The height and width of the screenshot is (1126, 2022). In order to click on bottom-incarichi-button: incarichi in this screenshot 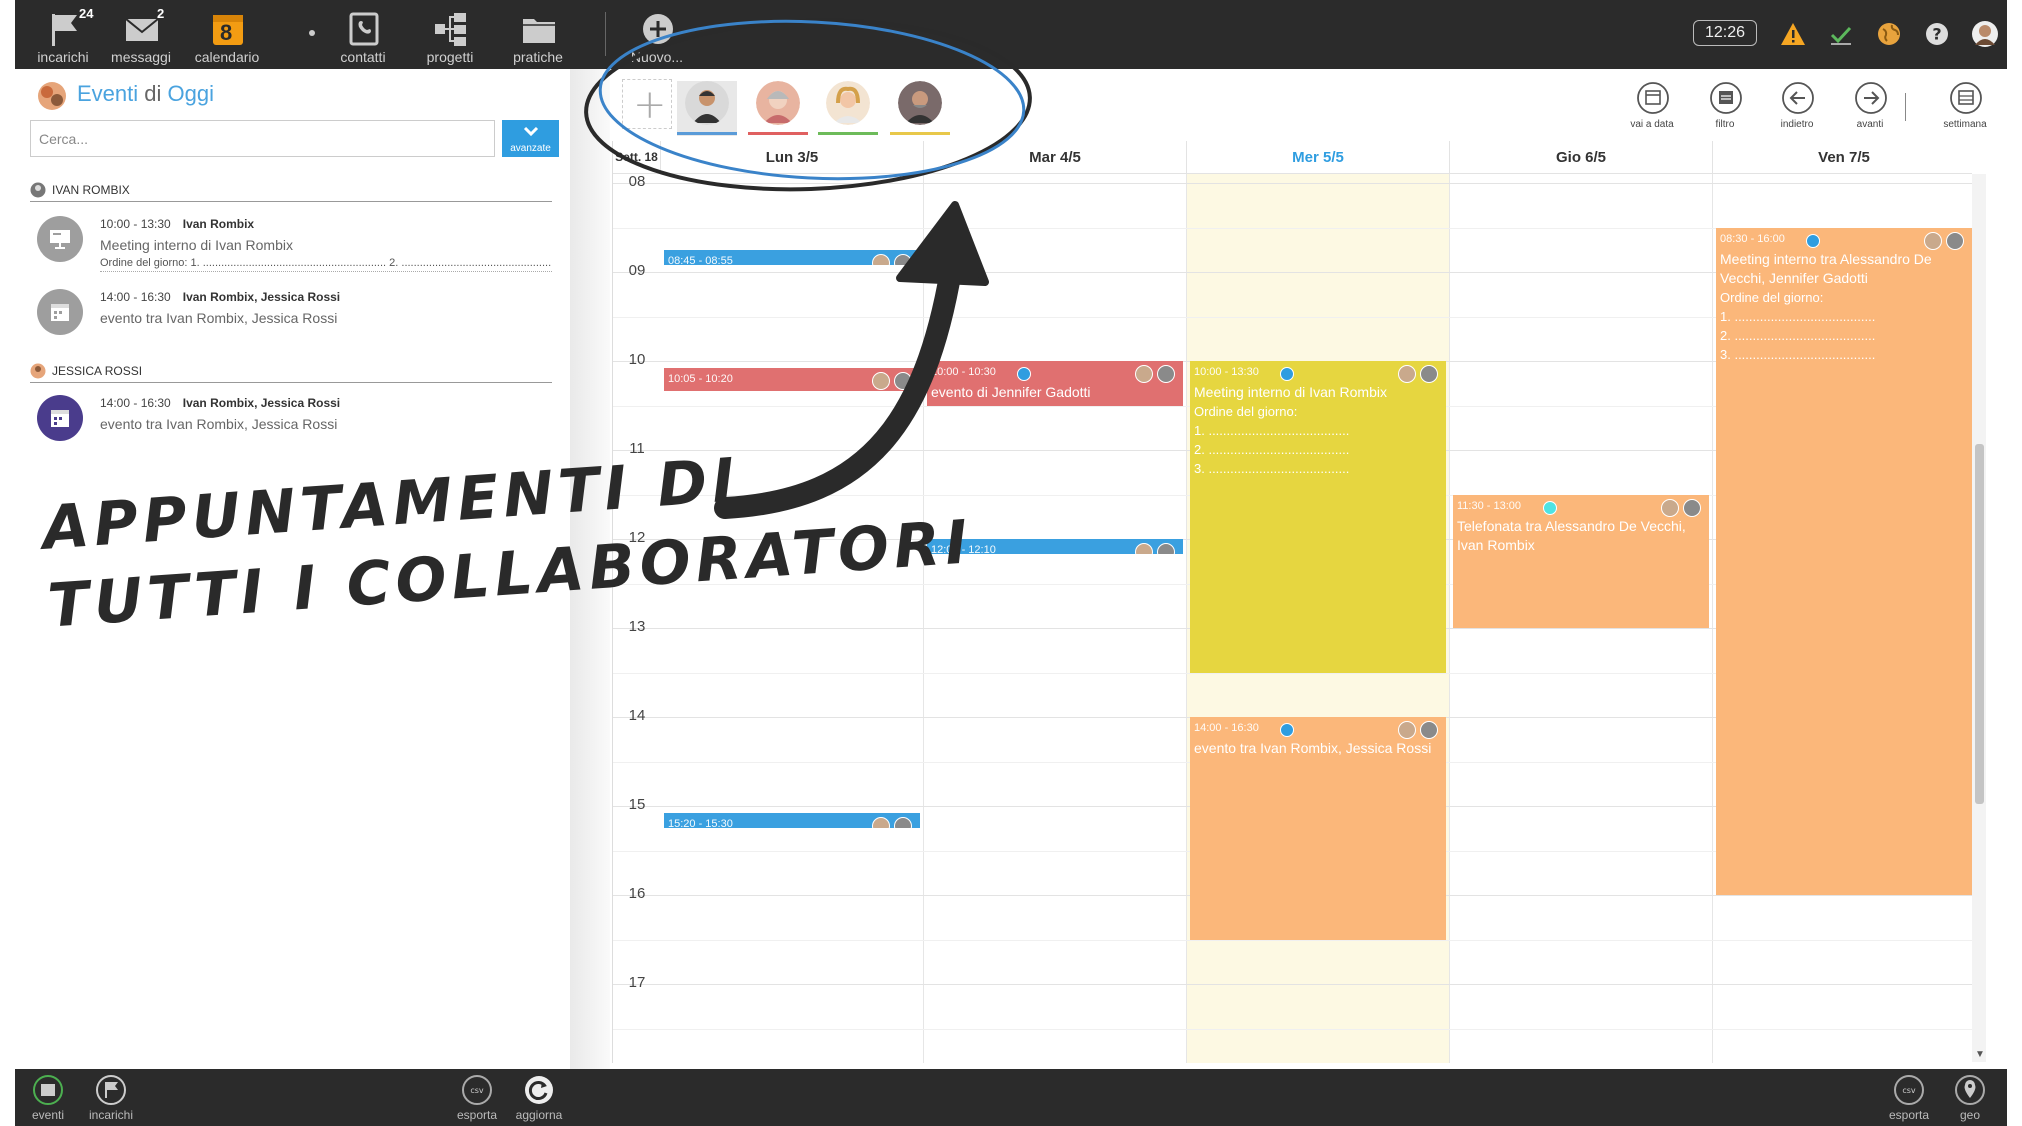, I will do `click(111, 1099)`.